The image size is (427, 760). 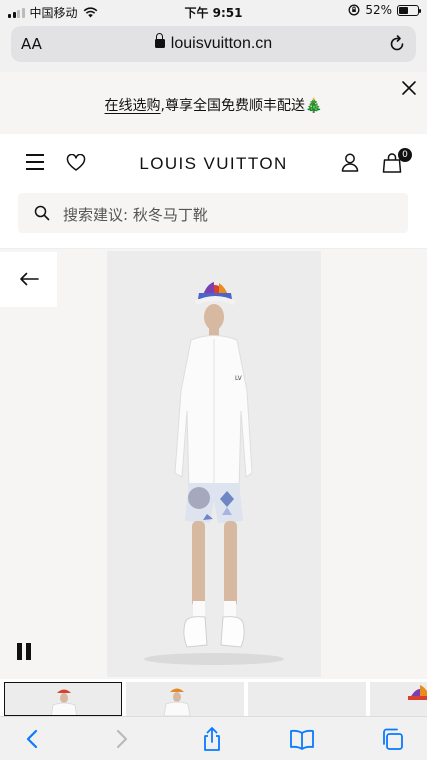 I want to click on battery-fill, so click(x=404, y=10).